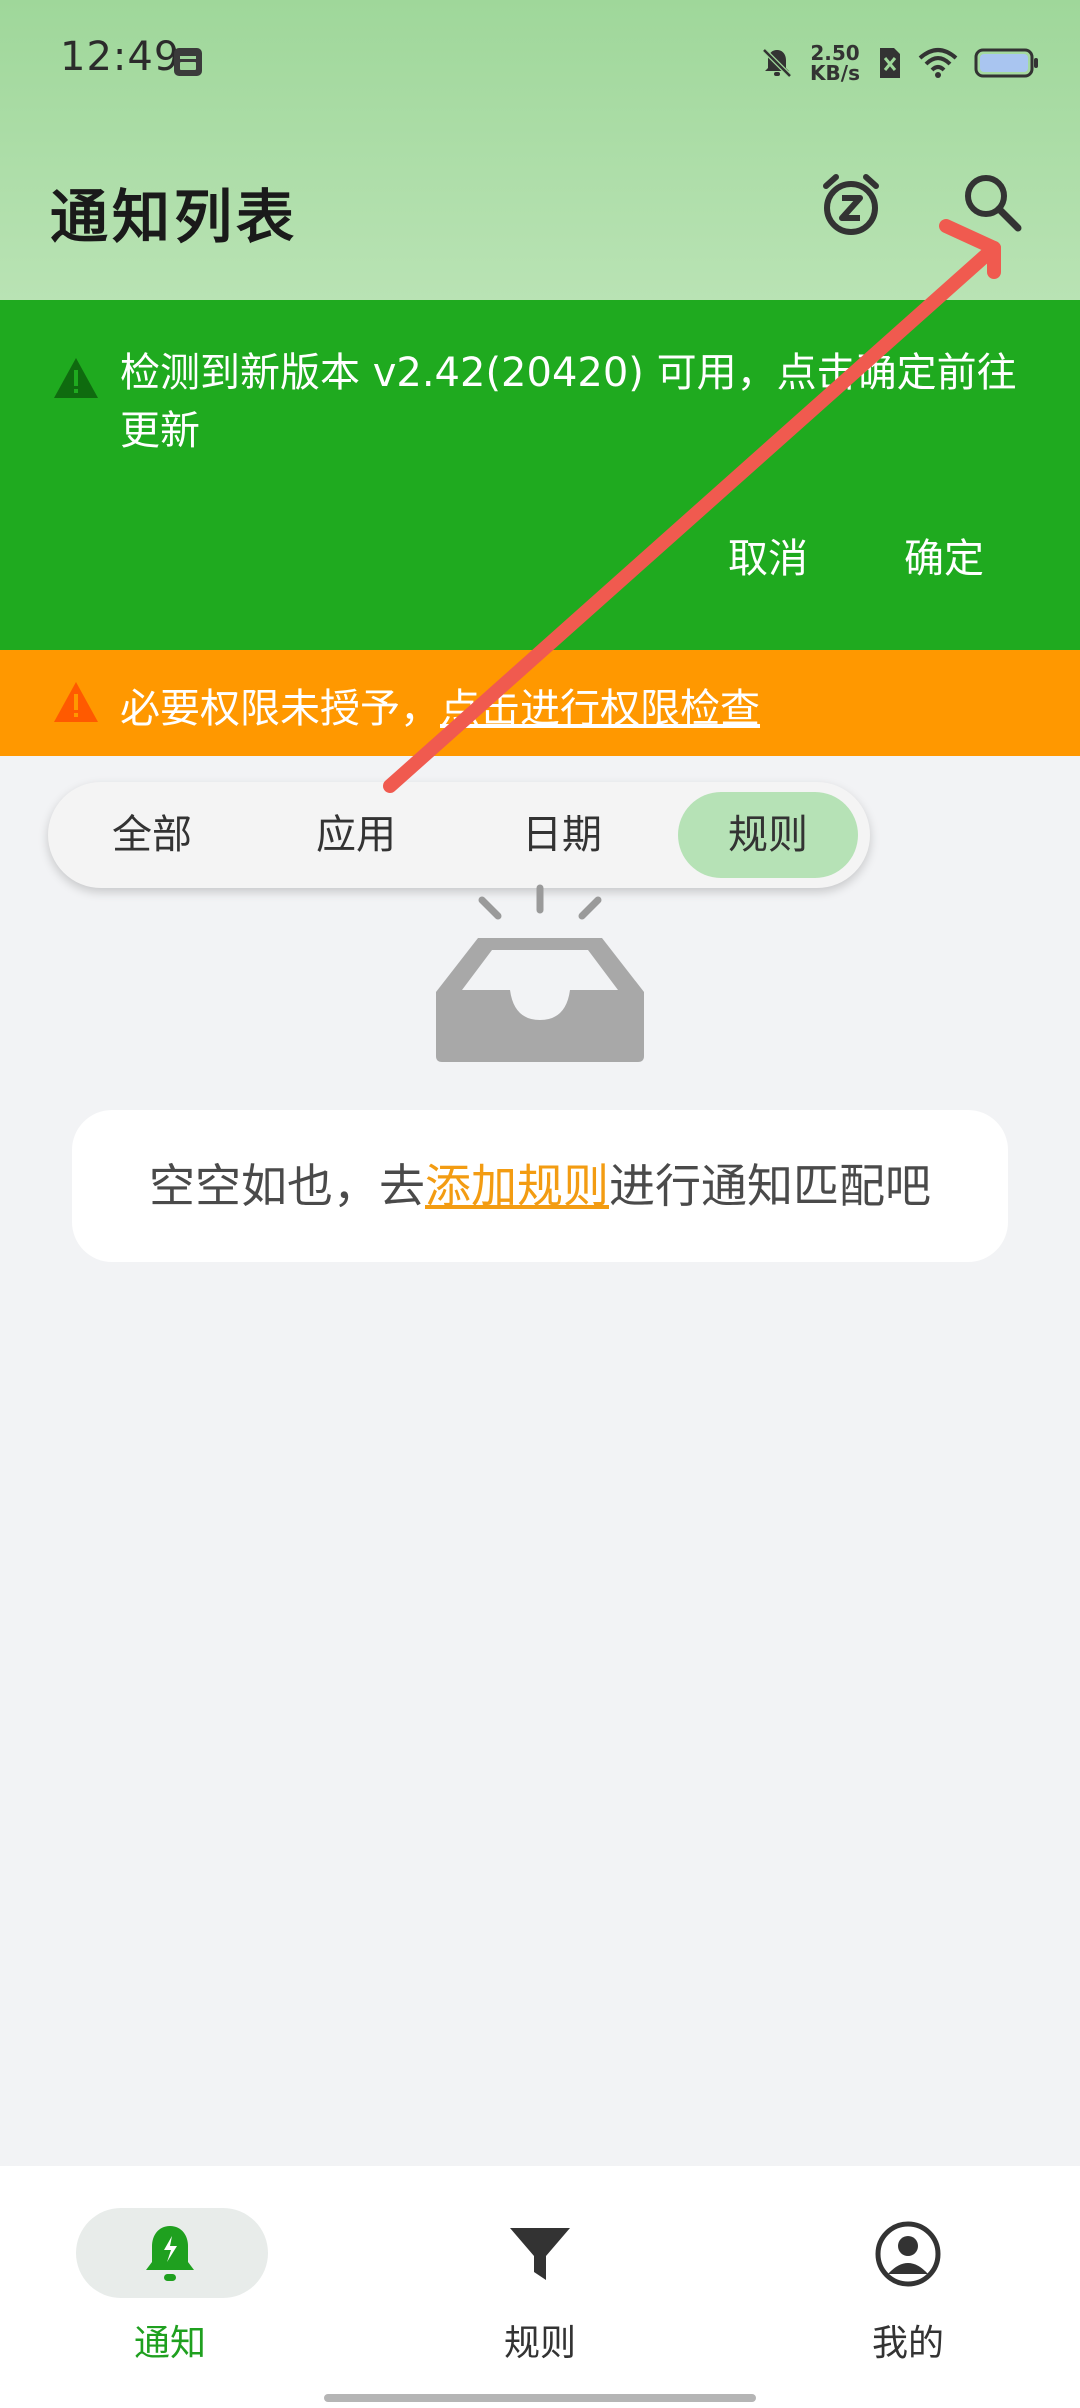 This screenshot has height=2408, width=1080. I want to click on nav-item-notifications: 通知, so click(170, 2286).